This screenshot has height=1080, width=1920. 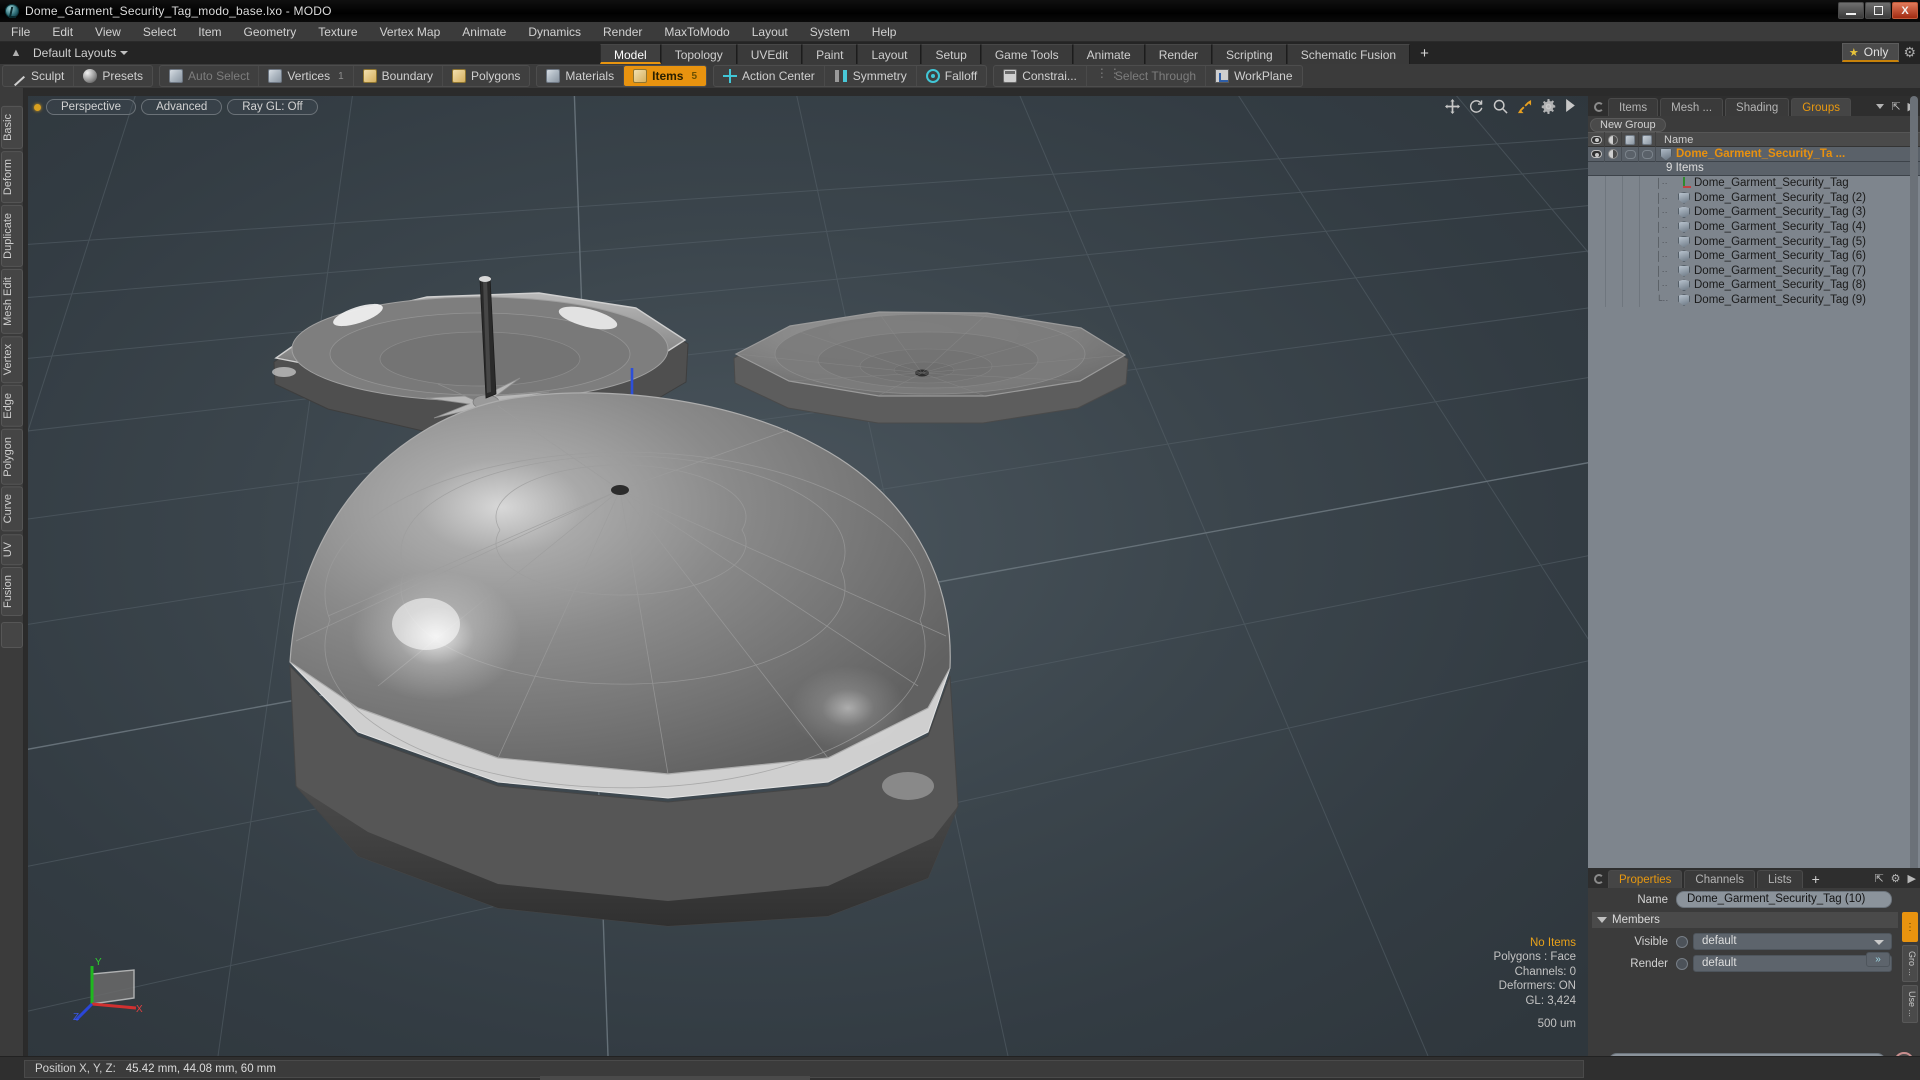 What do you see at coordinates (1720, 879) in the screenshot?
I see `tab-channels: Channels` at bounding box center [1720, 879].